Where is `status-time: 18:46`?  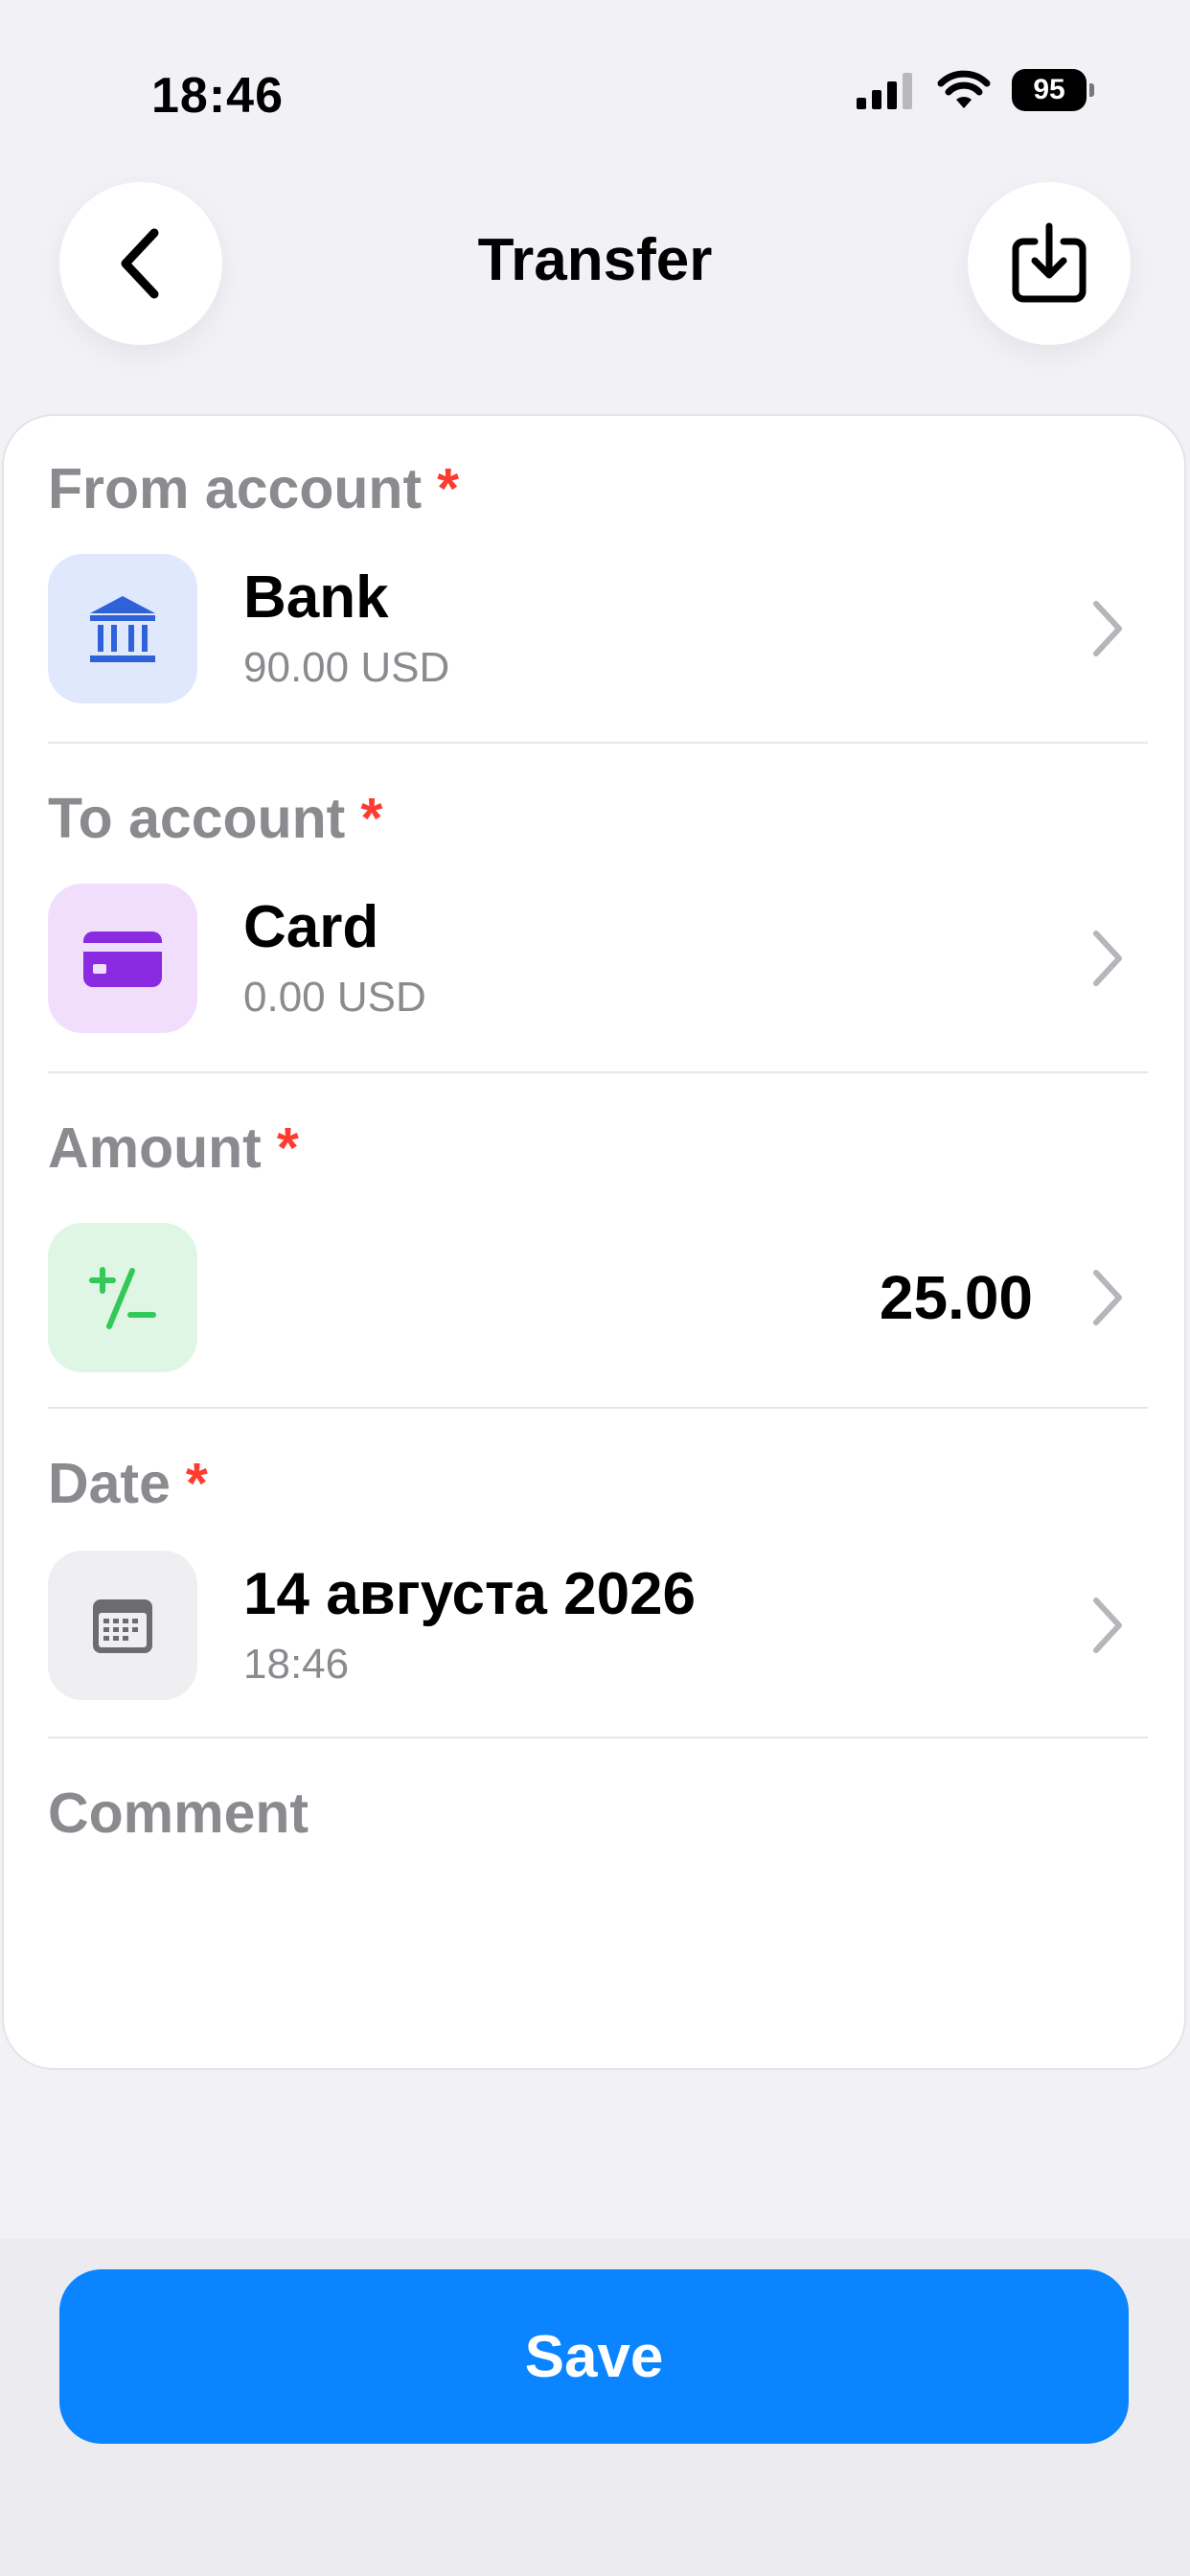
status-time: 18:46 is located at coordinates (218, 96).